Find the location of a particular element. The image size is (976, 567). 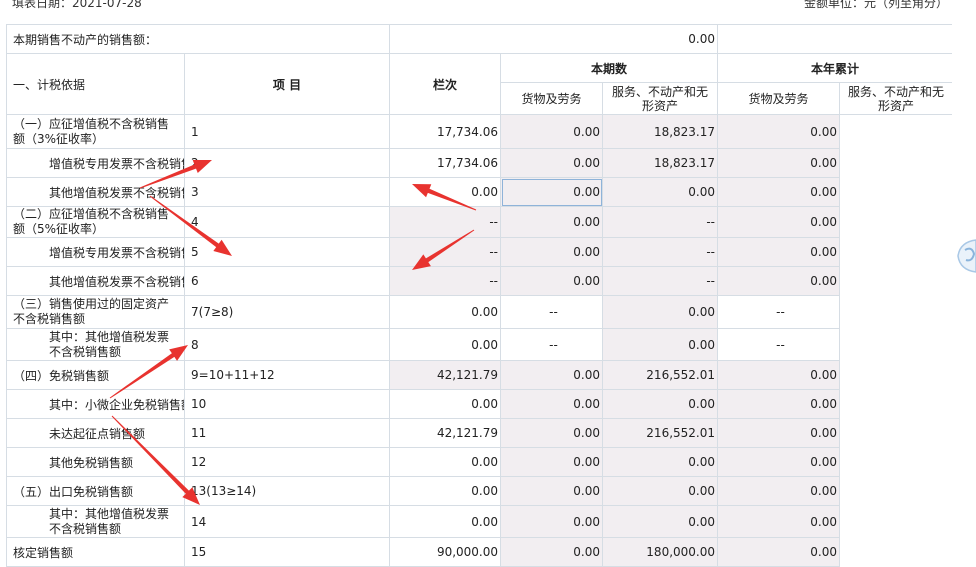

header-item: 项 目 is located at coordinates (287, 84).